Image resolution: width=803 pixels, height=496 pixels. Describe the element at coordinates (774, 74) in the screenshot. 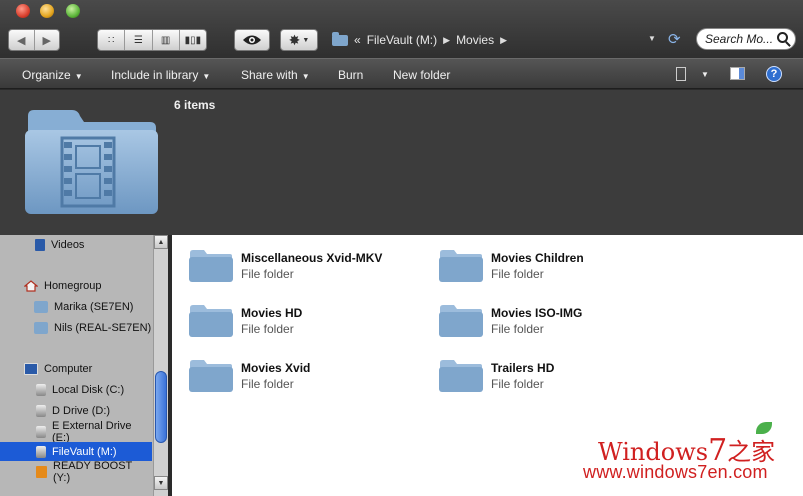

I see `help-button: ?` at that location.